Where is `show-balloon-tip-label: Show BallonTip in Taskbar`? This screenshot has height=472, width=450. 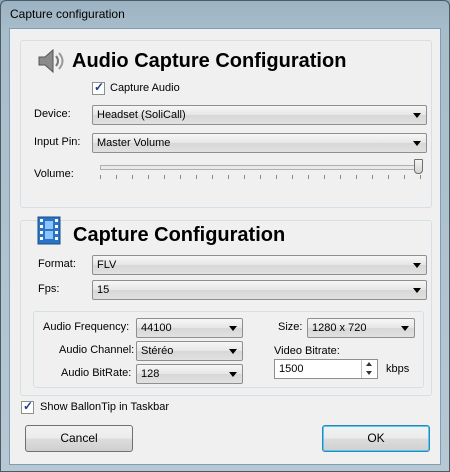 show-balloon-tip-label: Show BallonTip in Taskbar is located at coordinates (105, 407).